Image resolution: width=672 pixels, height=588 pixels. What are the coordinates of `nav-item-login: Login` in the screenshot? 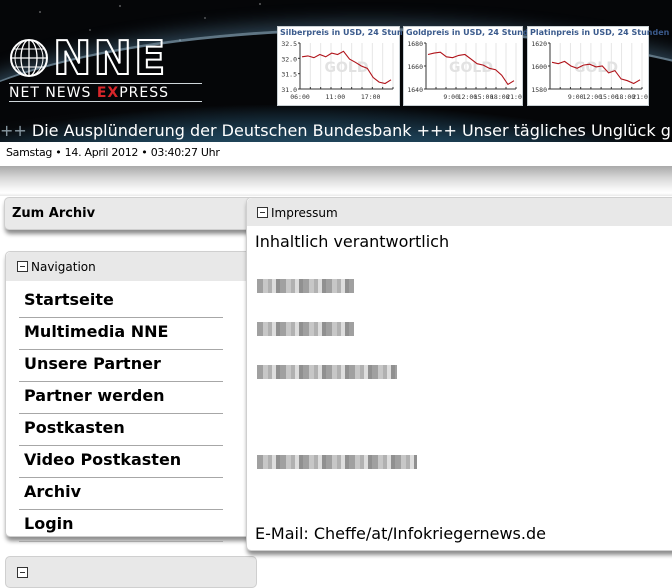 It's located at (121, 526).